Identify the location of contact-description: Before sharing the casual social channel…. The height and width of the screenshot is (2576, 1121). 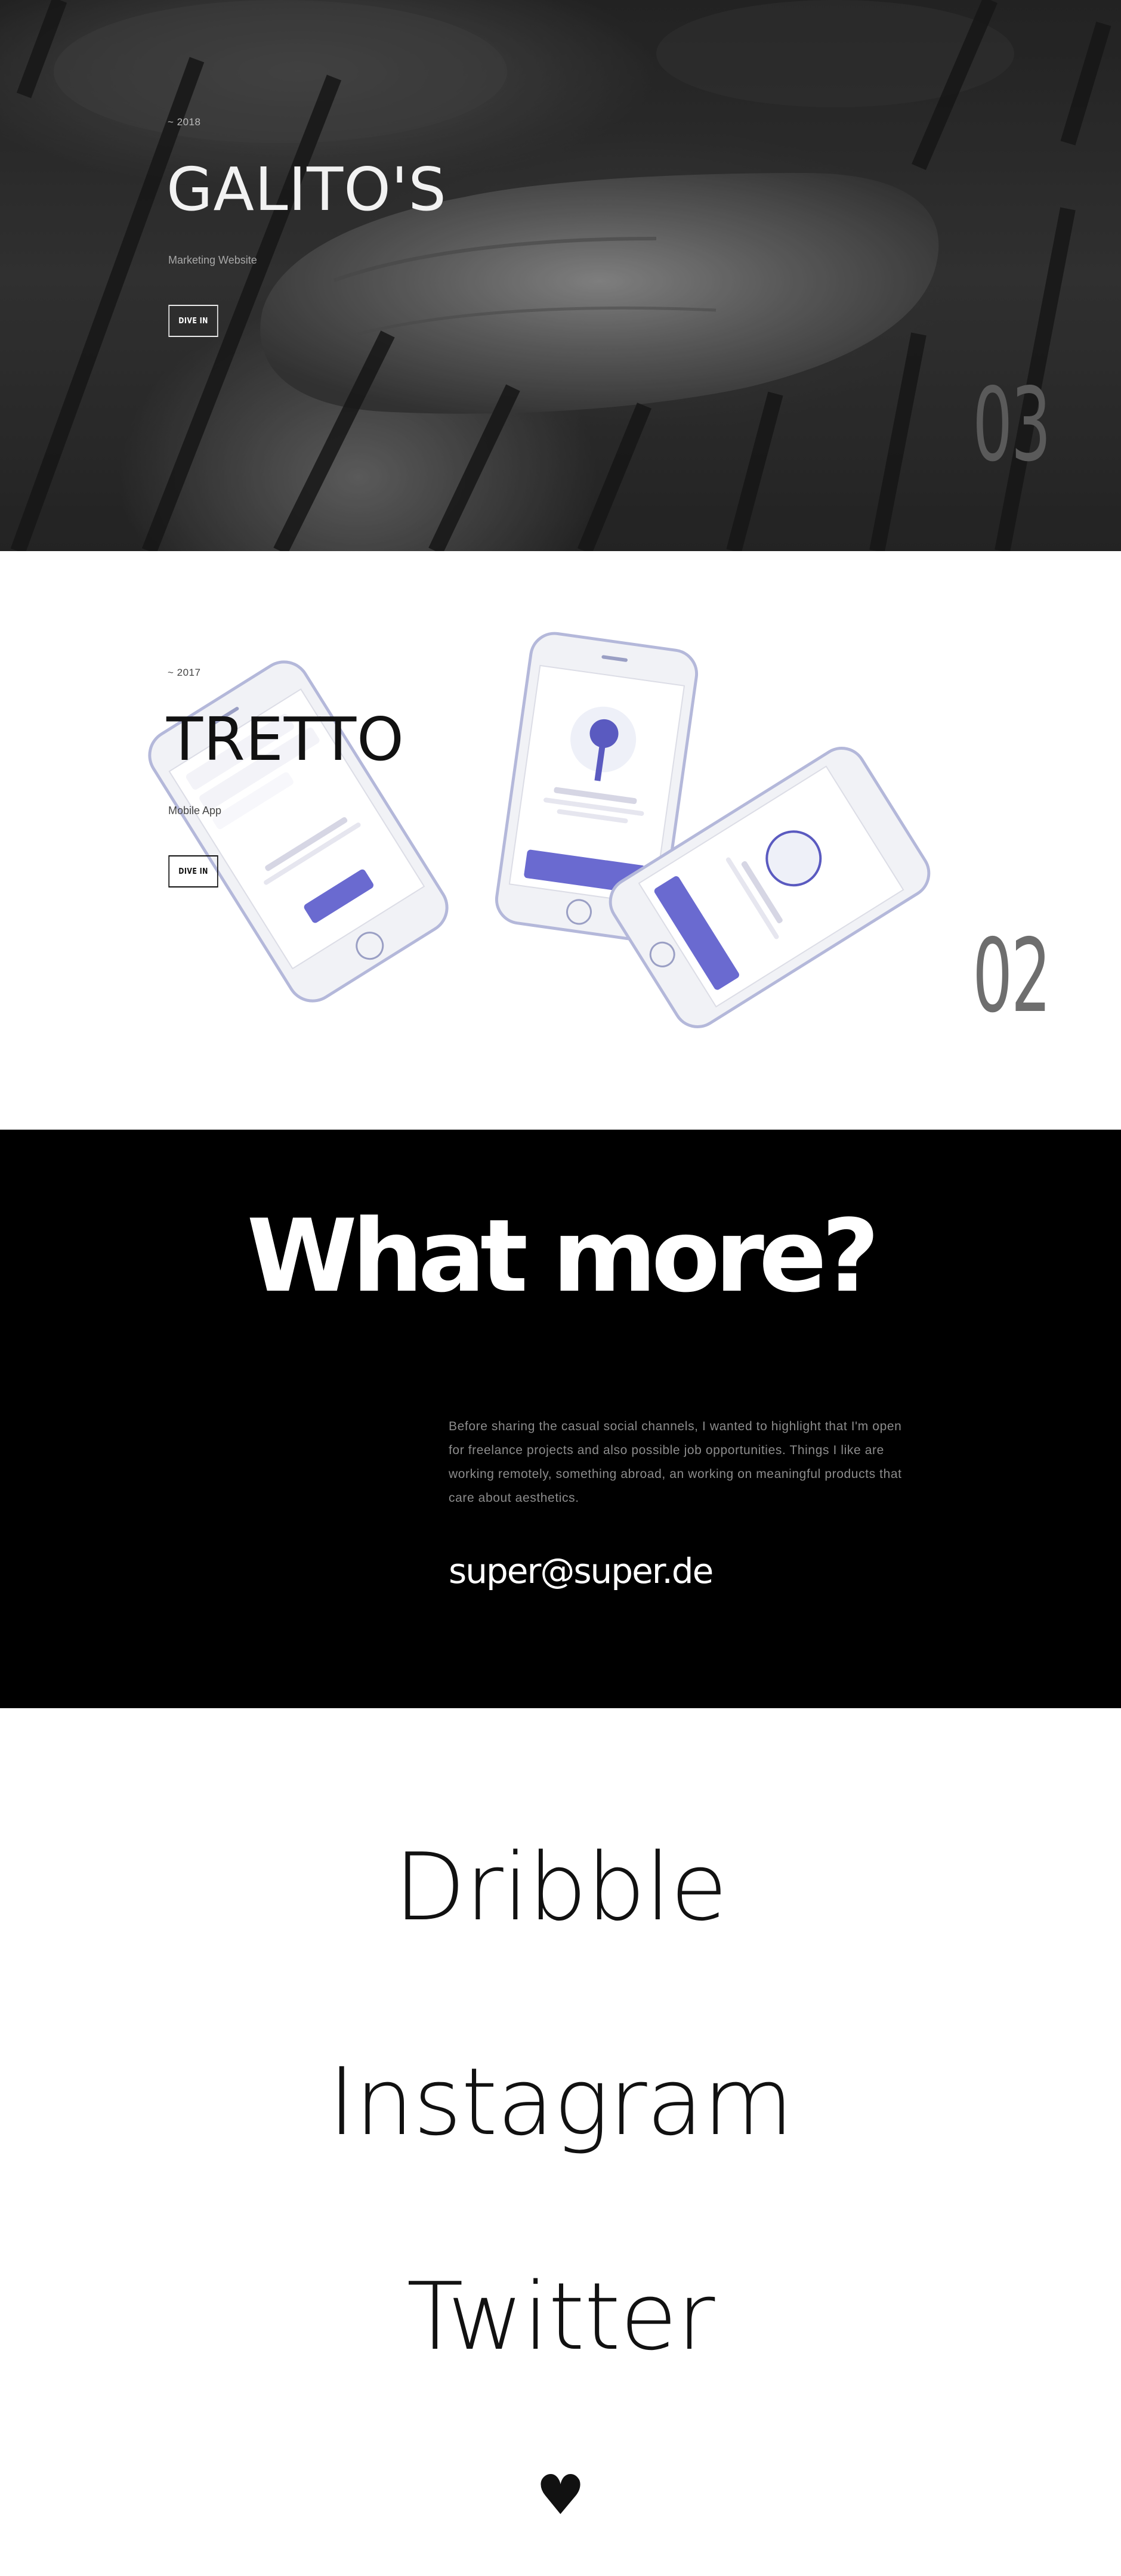
(675, 1462).